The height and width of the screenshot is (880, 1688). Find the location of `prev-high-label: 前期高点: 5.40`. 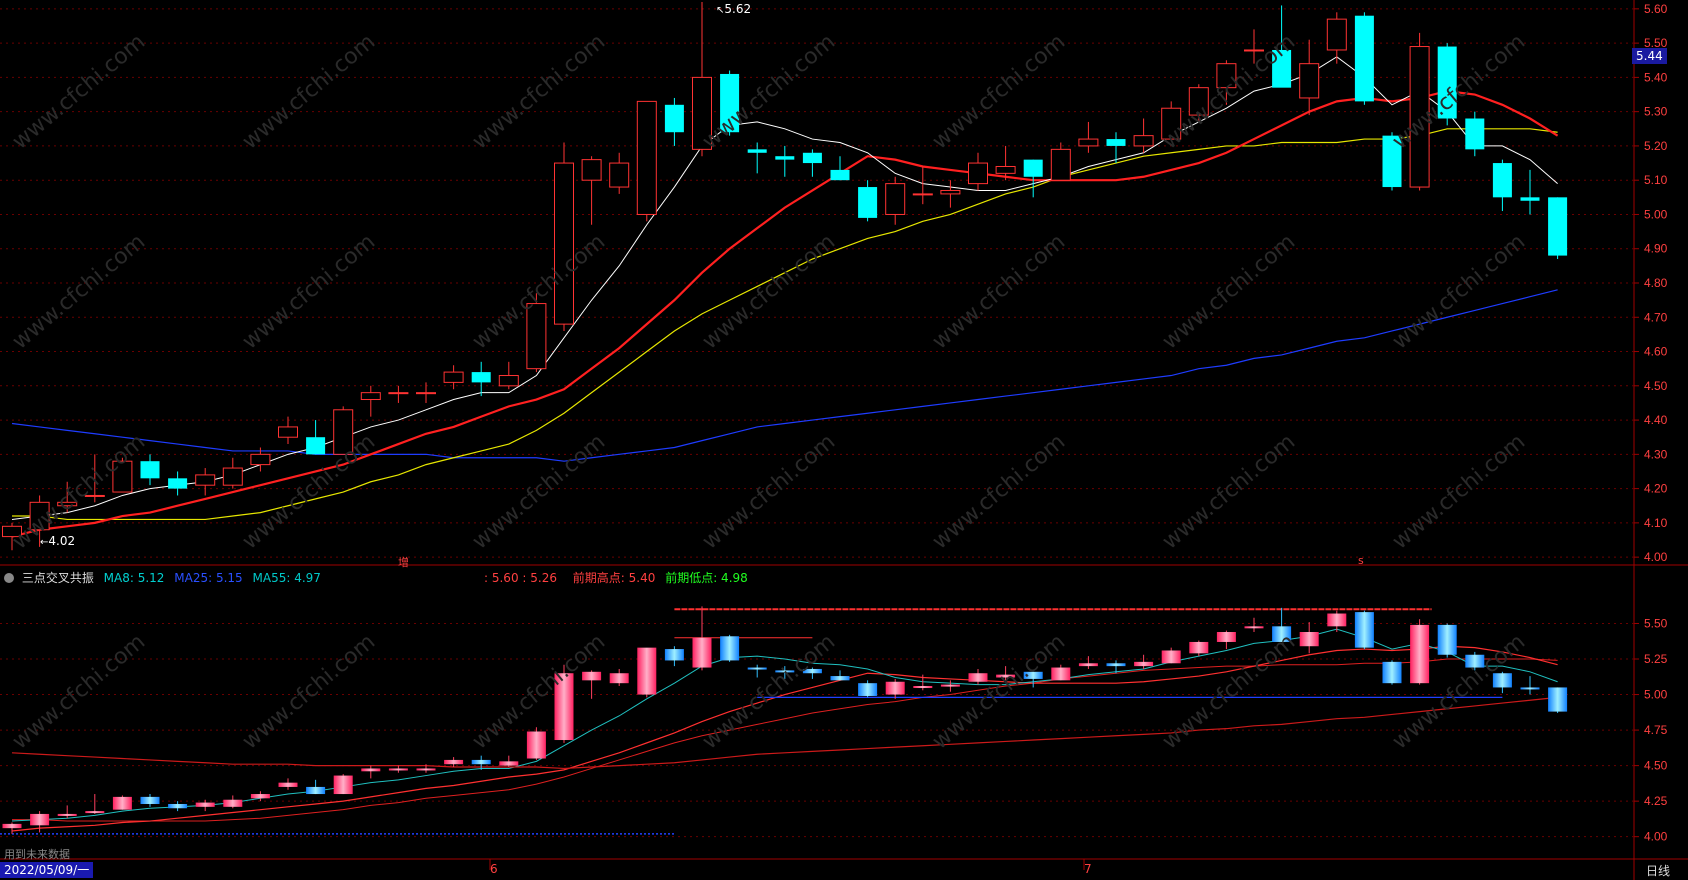

prev-high-label: 前期高点: 5.40 is located at coordinates (614, 578).